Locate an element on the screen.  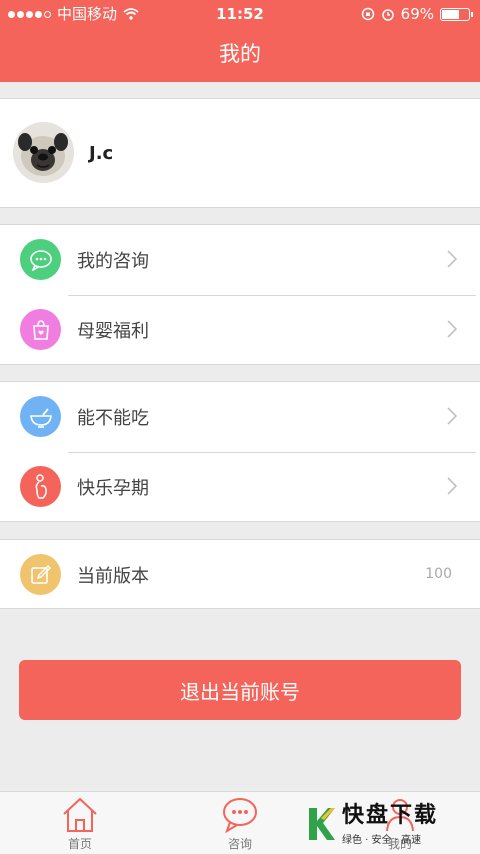
menu-group-3: 当前版本 100 is located at coordinates (240, 574).